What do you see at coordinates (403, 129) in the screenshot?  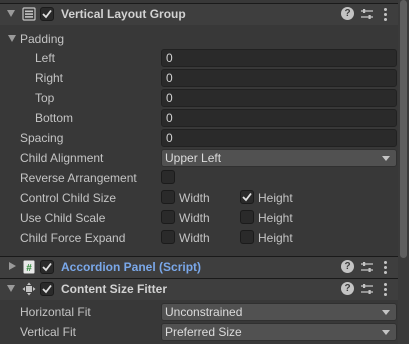 I see `scrollbar-thumb` at bounding box center [403, 129].